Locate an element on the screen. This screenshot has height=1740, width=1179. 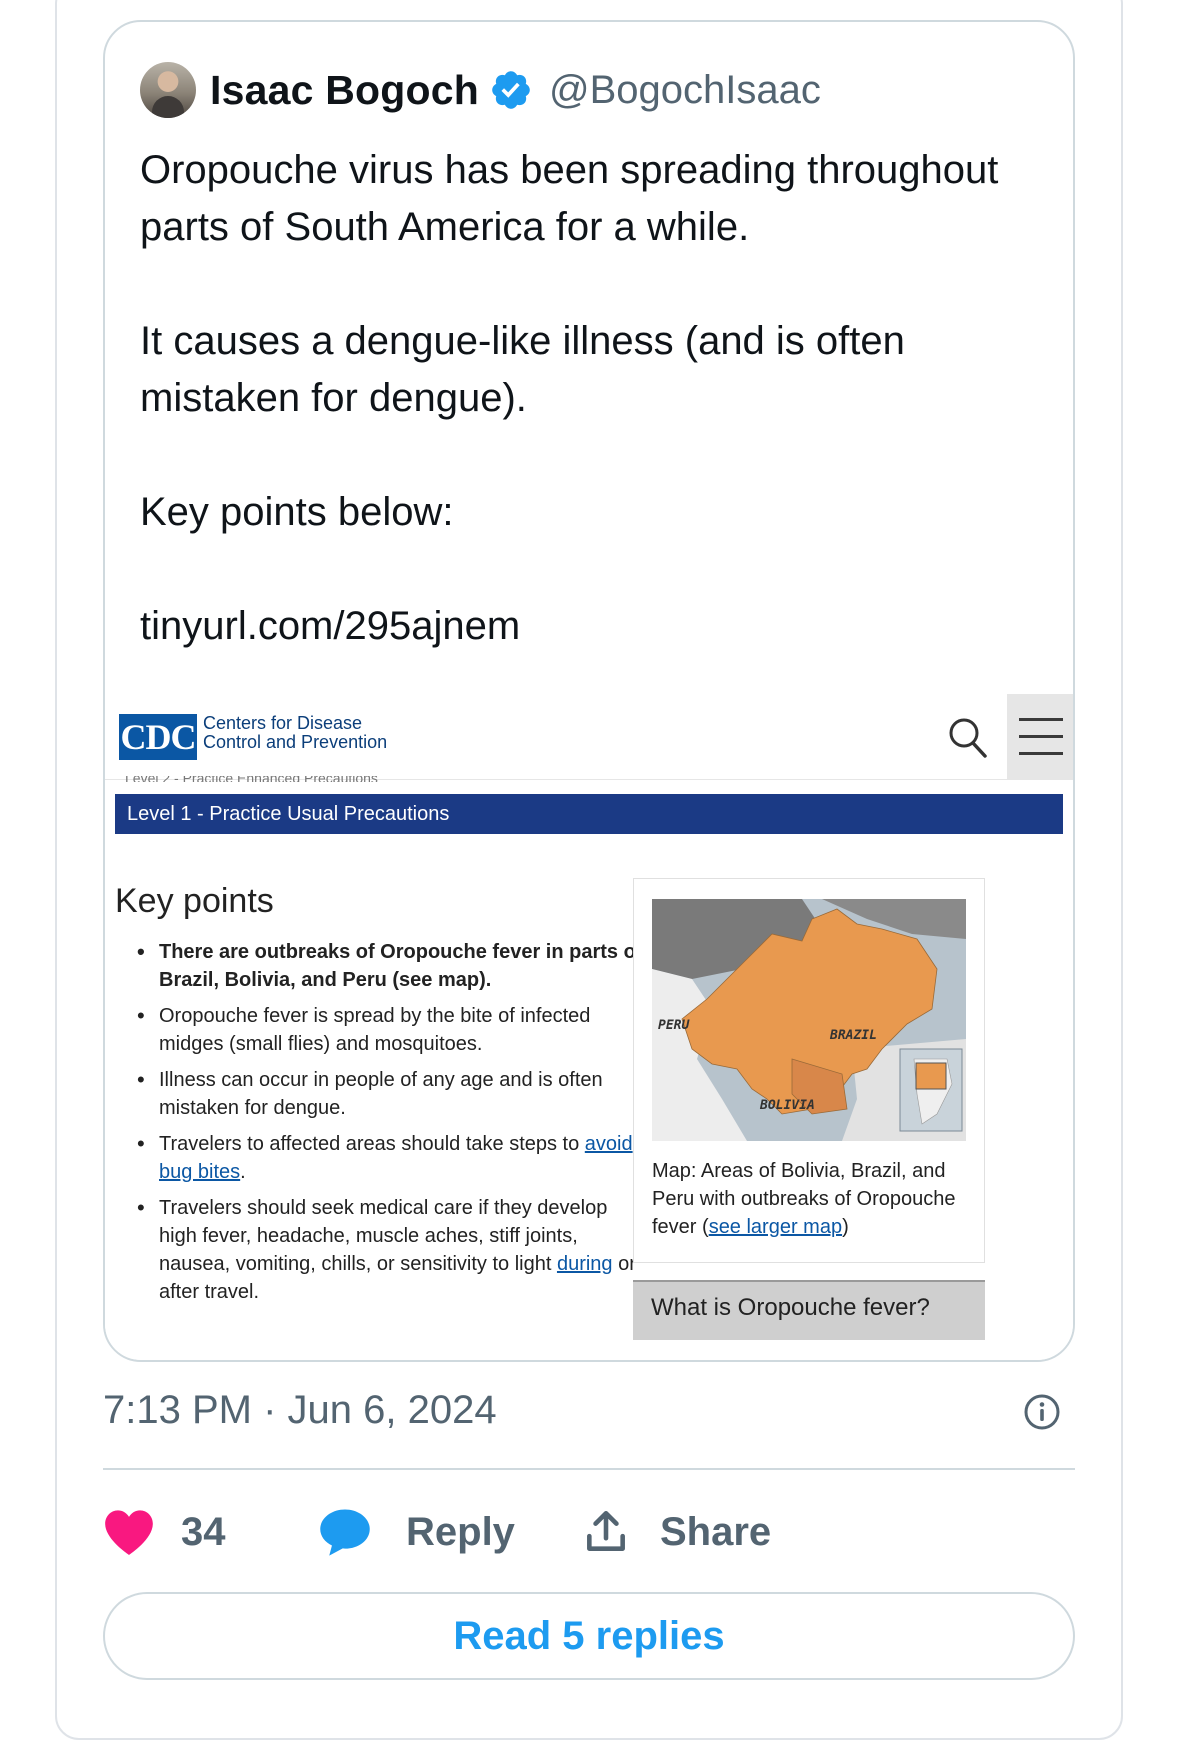
author-name: Isaac Bogoch is located at coordinates (344, 90).